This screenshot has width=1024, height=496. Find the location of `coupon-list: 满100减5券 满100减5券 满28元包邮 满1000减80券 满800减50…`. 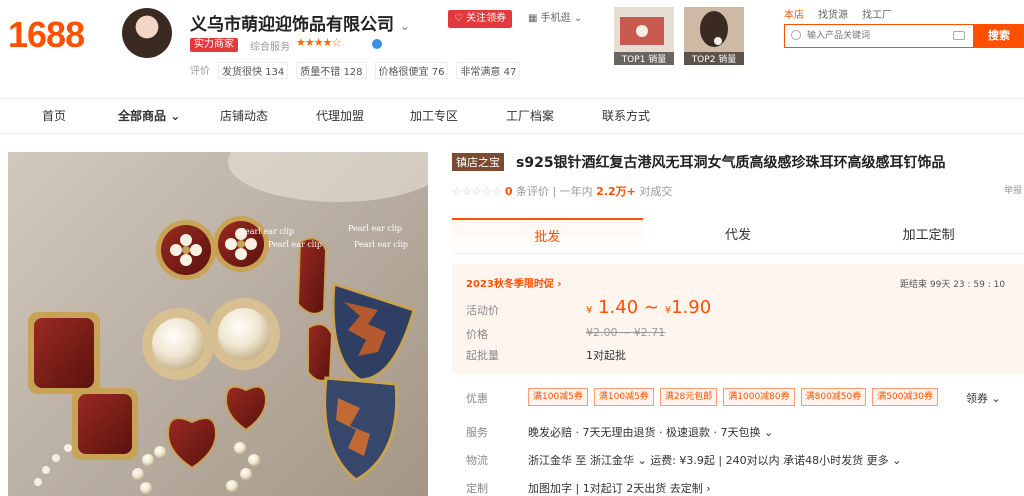

coupon-list: 满100减5券 满100减5券 满28元包邮 满1000减80券 满800减50… is located at coordinates (733, 397).